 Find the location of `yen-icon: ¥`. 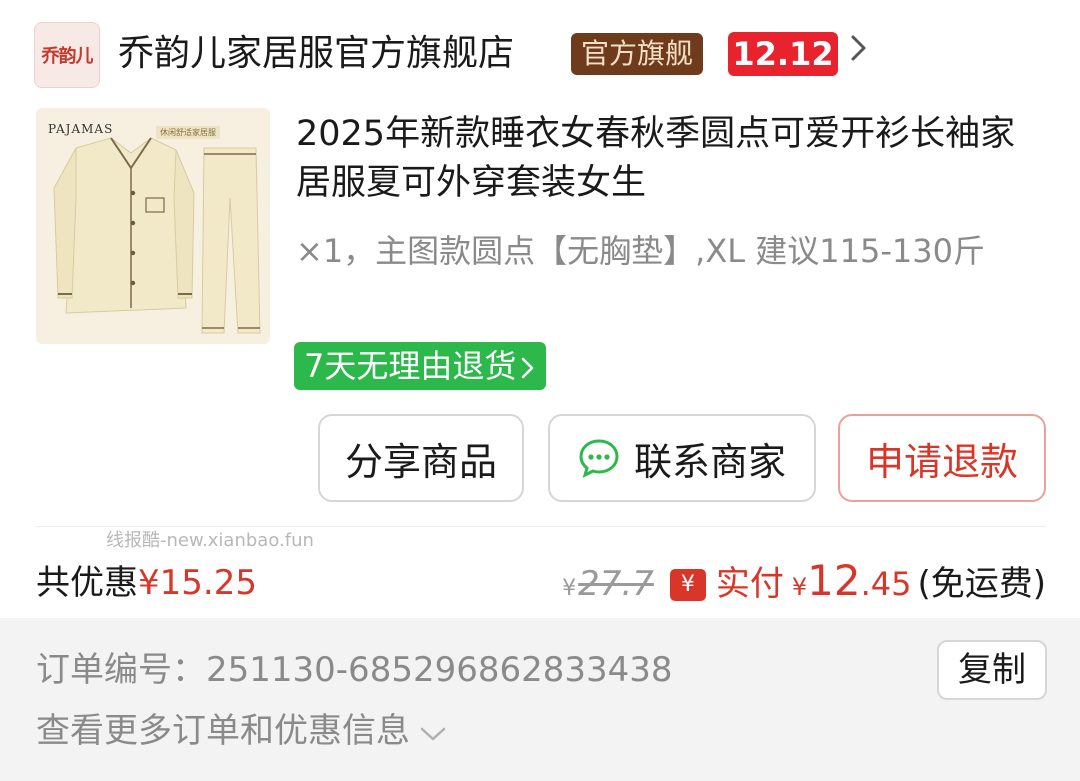

yen-icon: ¥ is located at coordinates (687, 585).